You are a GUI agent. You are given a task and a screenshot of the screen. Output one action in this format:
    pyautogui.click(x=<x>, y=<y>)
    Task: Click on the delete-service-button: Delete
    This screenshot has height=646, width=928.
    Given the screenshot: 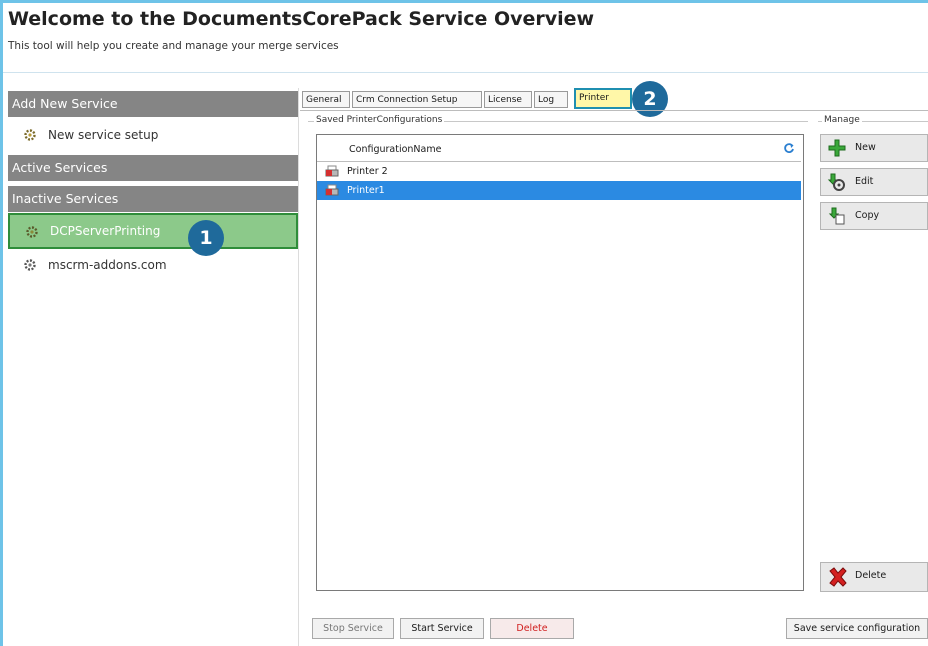 What is the action you would take?
    pyautogui.click(x=532, y=628)
    